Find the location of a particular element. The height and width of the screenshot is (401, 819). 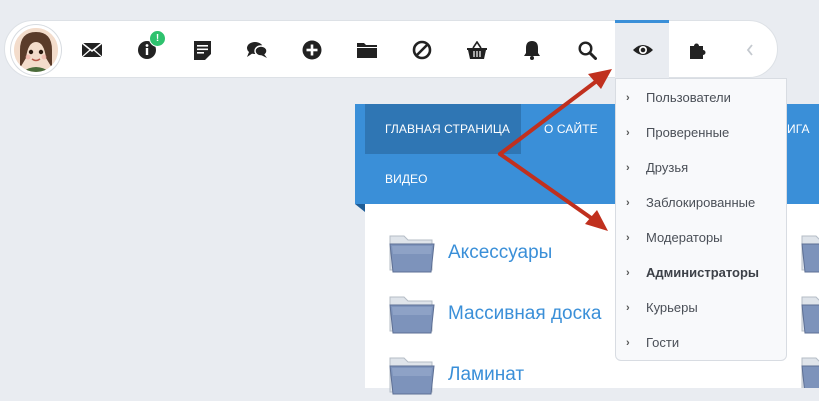

category-label: Аксессуары is located at coordinates (500, 252).